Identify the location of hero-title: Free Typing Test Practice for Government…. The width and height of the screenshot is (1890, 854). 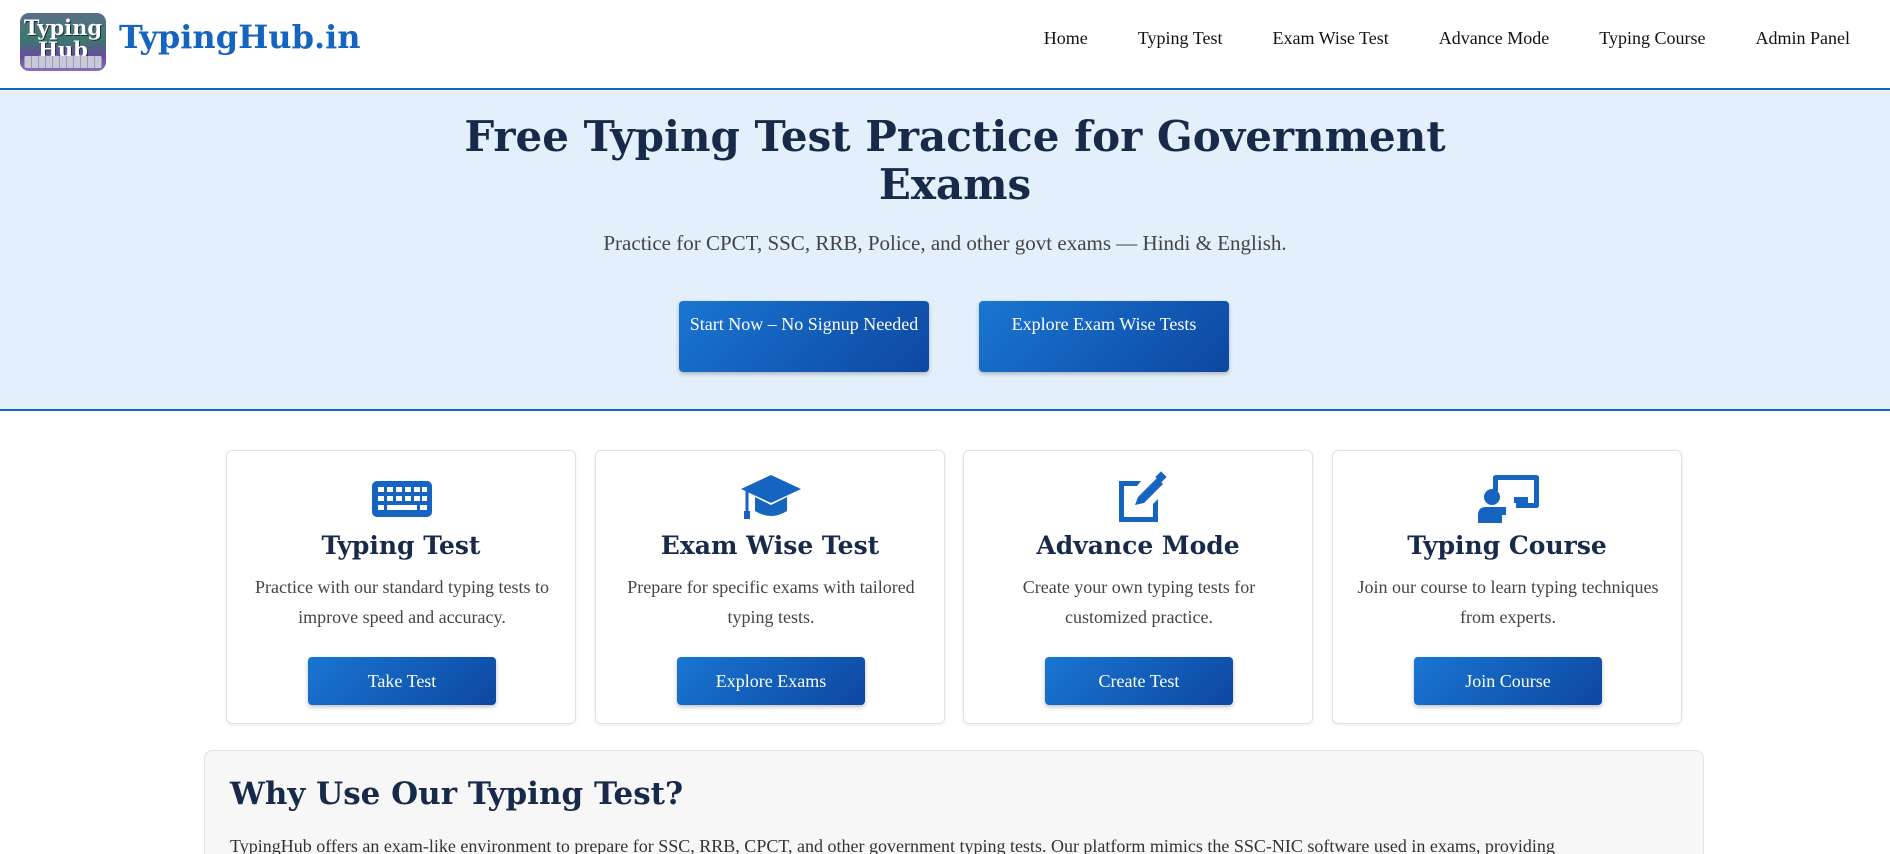
(955, 160).